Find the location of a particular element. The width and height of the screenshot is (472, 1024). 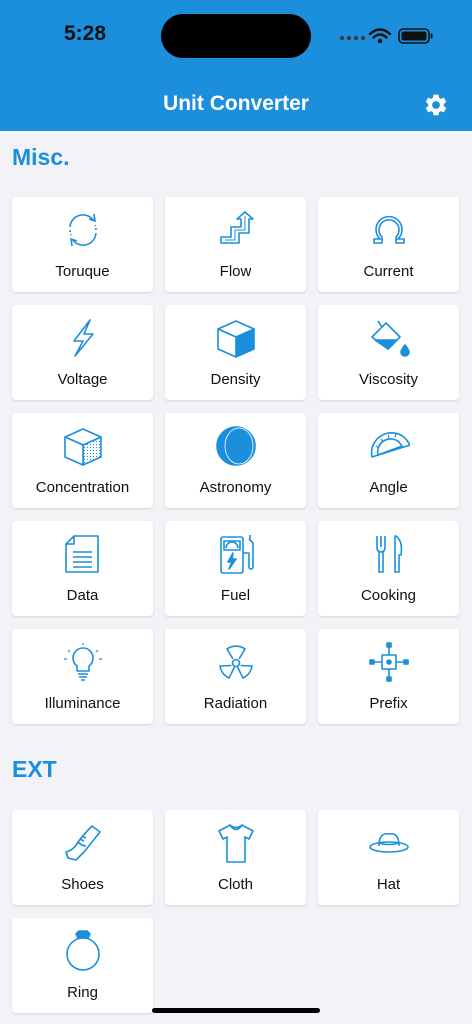

tshirt-icon is located at coordinates (236, 843).